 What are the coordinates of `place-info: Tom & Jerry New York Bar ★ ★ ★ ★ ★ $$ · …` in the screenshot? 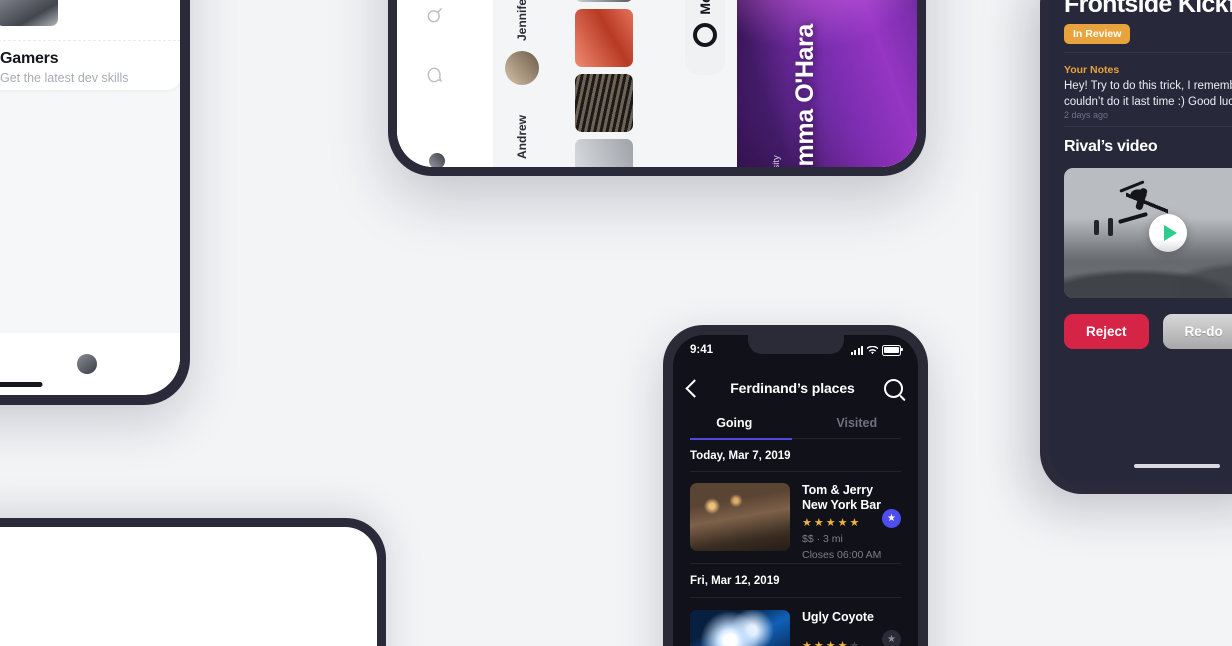 It's located at (851, 522).